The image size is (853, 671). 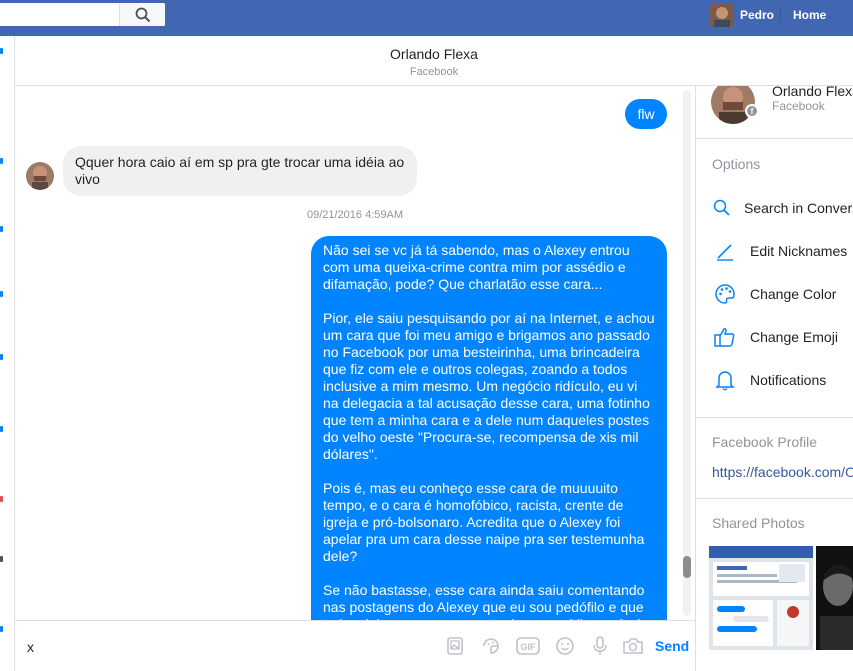 I want to click on option-label: Search in Conversation, so click(x=798, y=208).